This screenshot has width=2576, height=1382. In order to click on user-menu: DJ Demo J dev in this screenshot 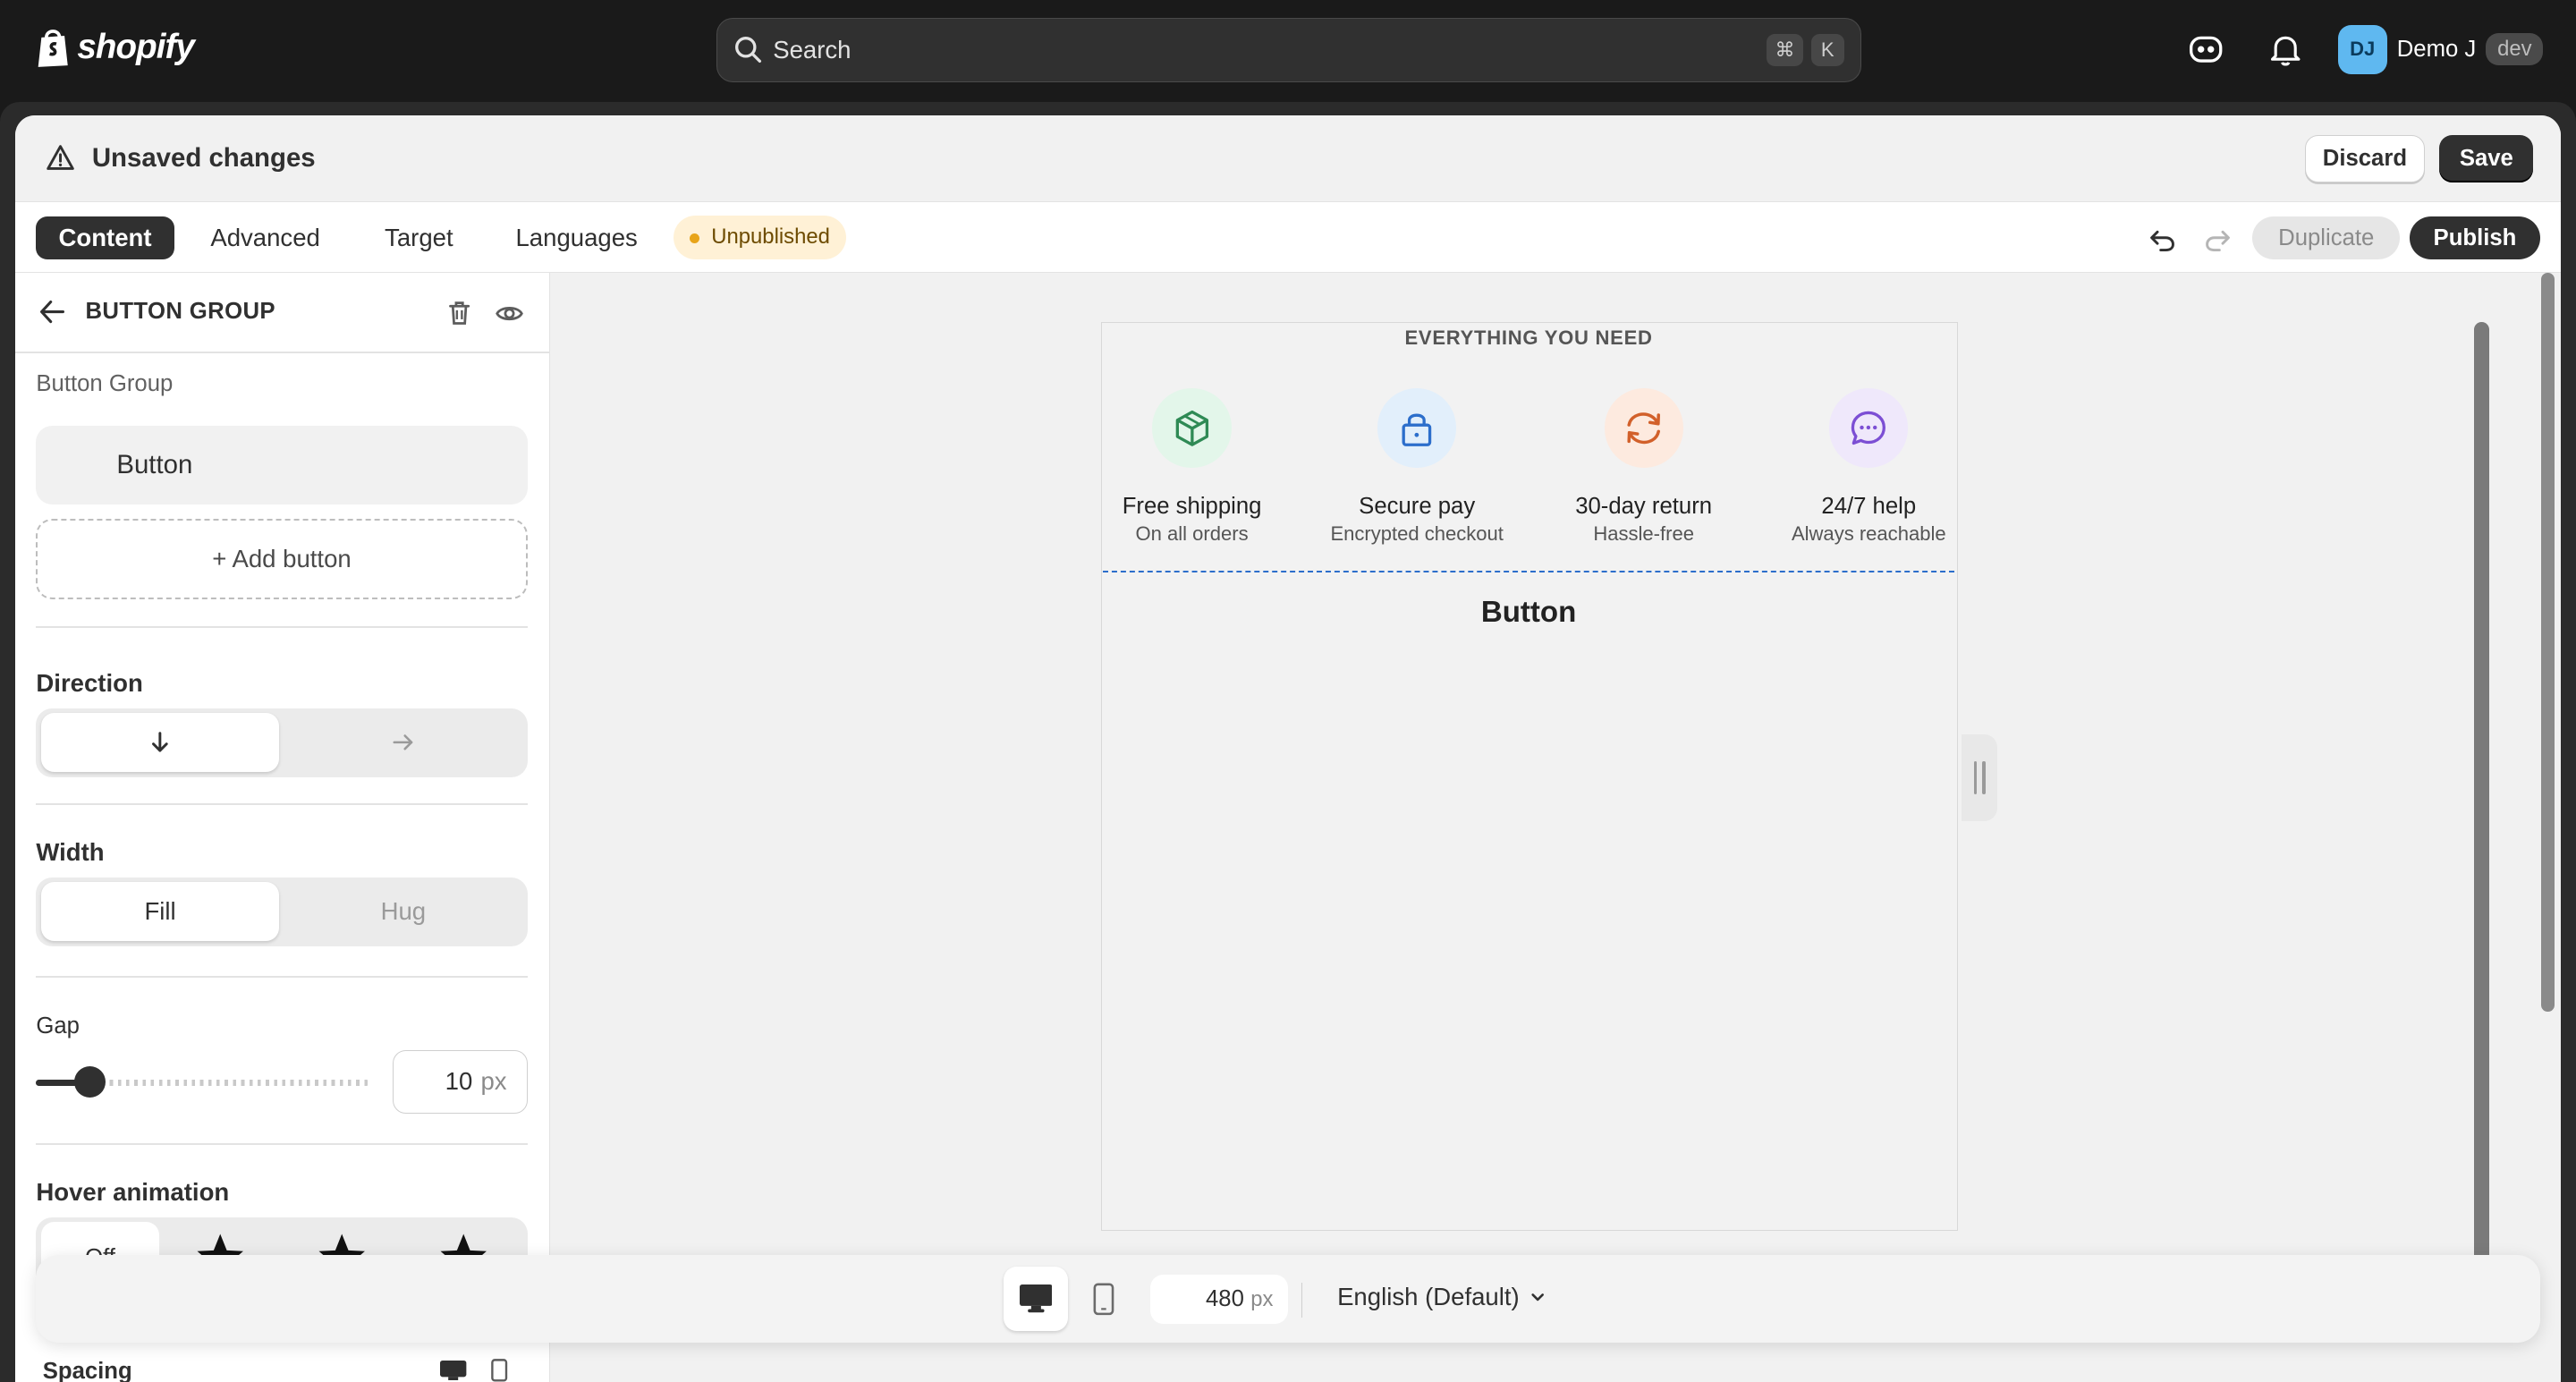, I will do `click(2440, 49)`.